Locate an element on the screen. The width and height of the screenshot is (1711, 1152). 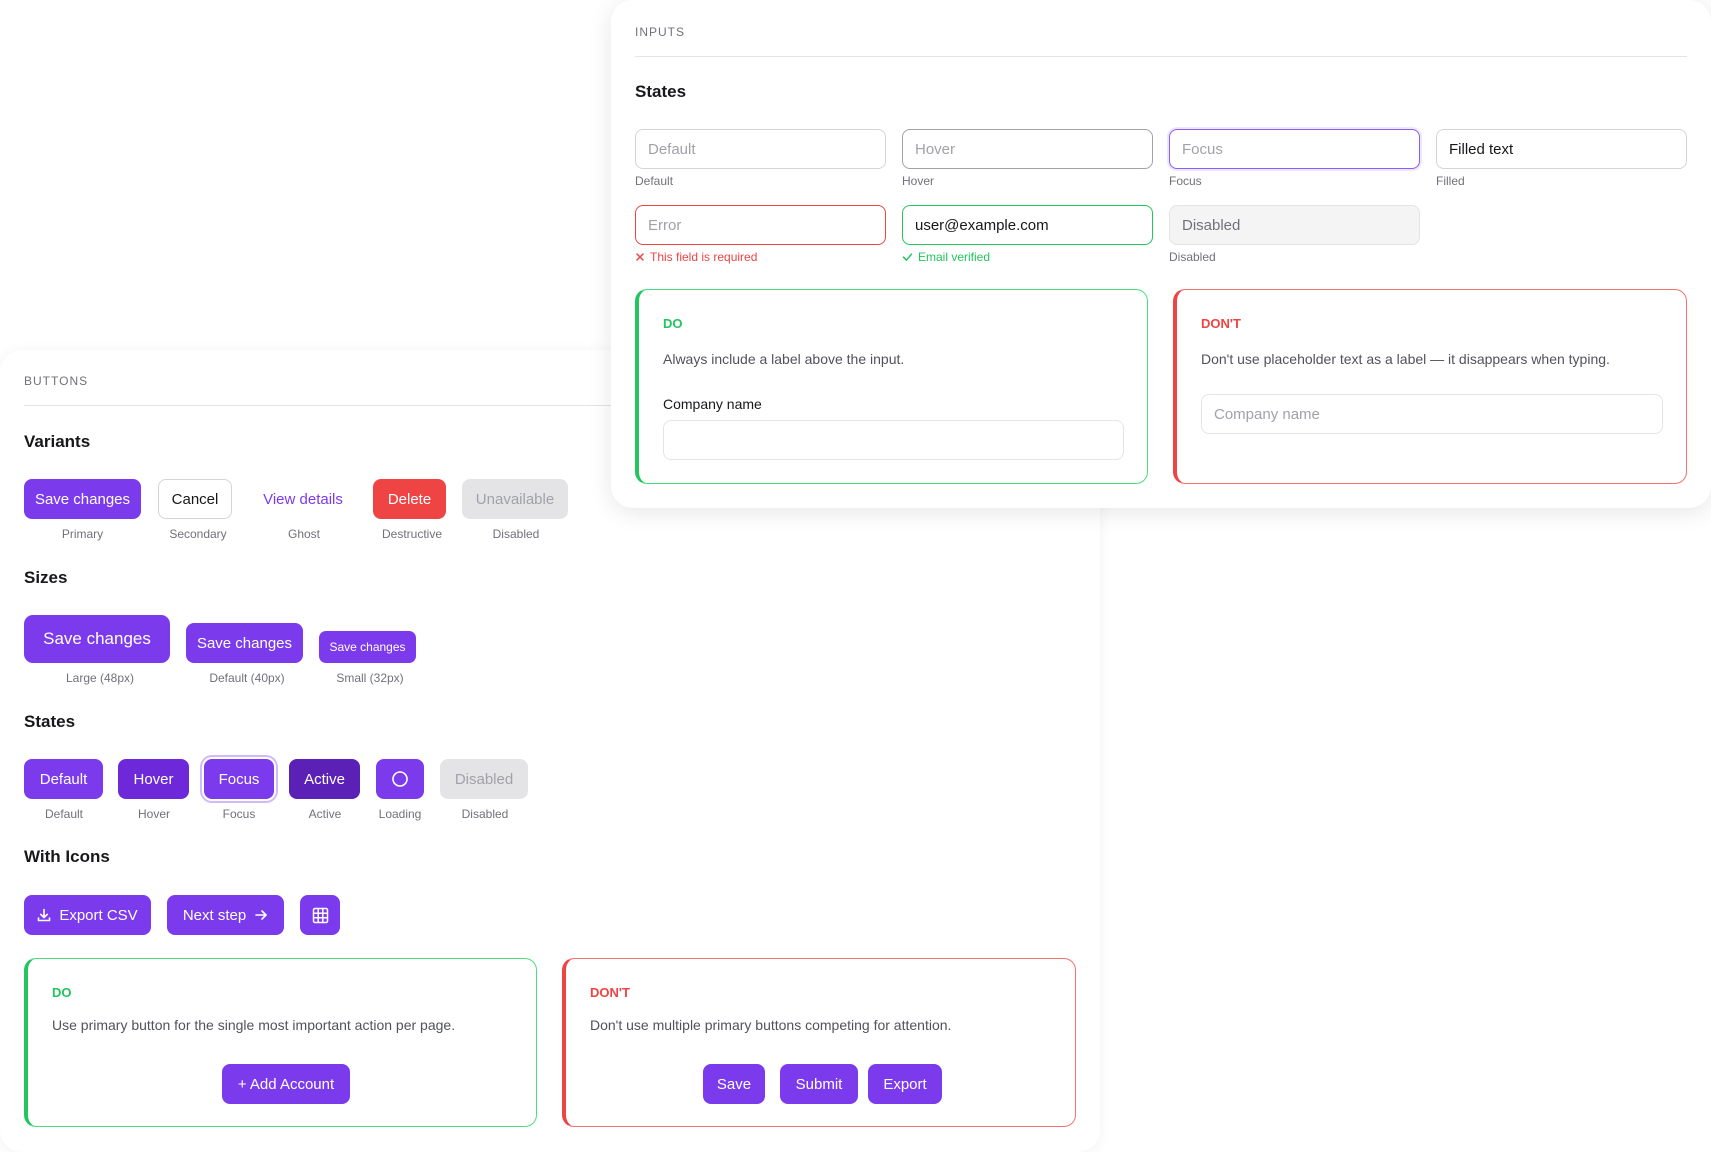
input-caption: Hover is located at coordinates (918, 181).